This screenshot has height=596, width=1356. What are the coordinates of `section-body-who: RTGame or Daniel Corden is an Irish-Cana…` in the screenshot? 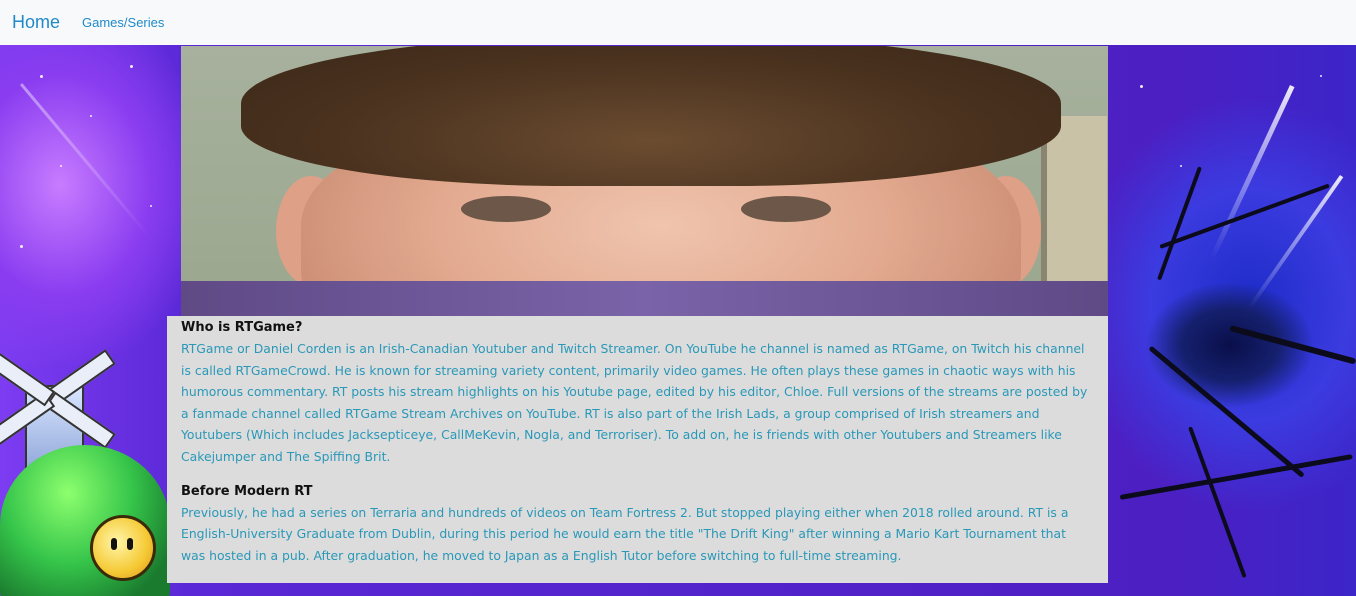 It's located at (634, 402).